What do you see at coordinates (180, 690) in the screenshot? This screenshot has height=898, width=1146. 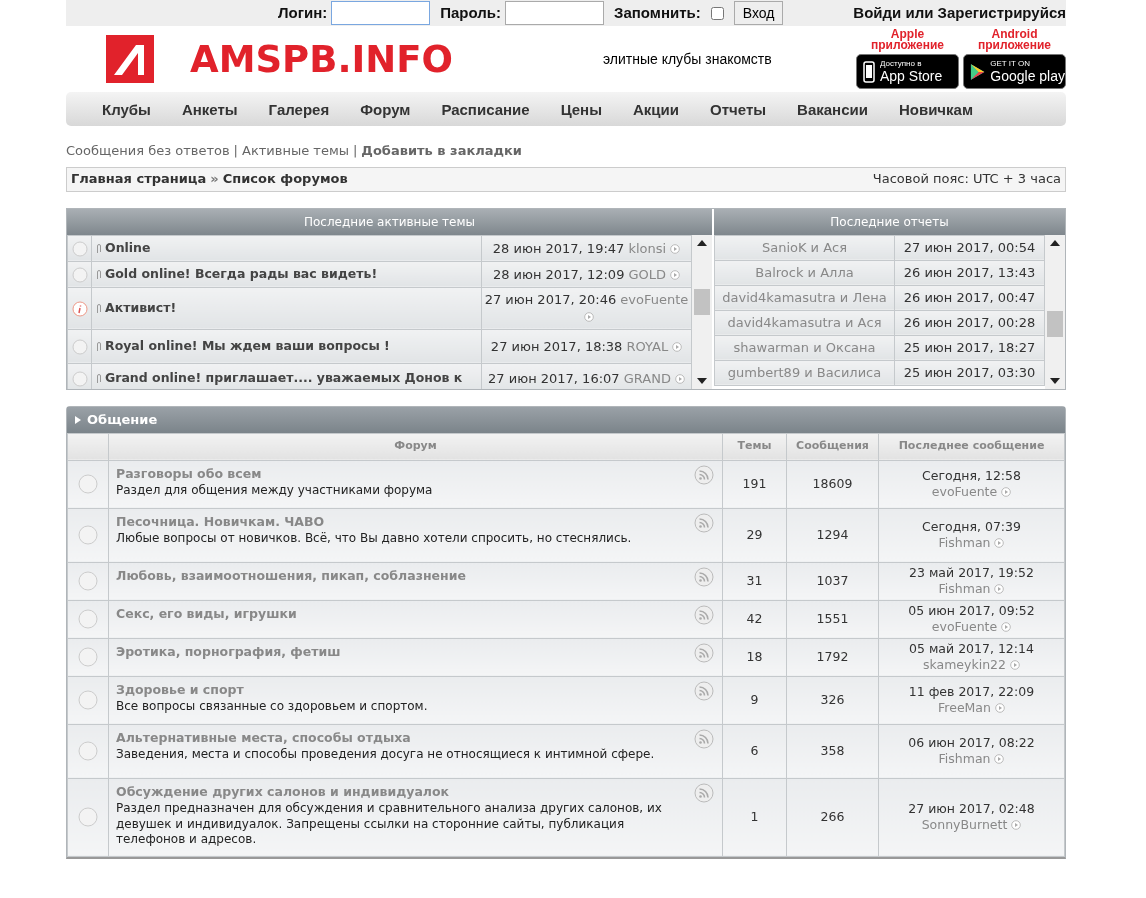 I see `forum-link: Здоровье и спорт` at bounding box center [180, 690].